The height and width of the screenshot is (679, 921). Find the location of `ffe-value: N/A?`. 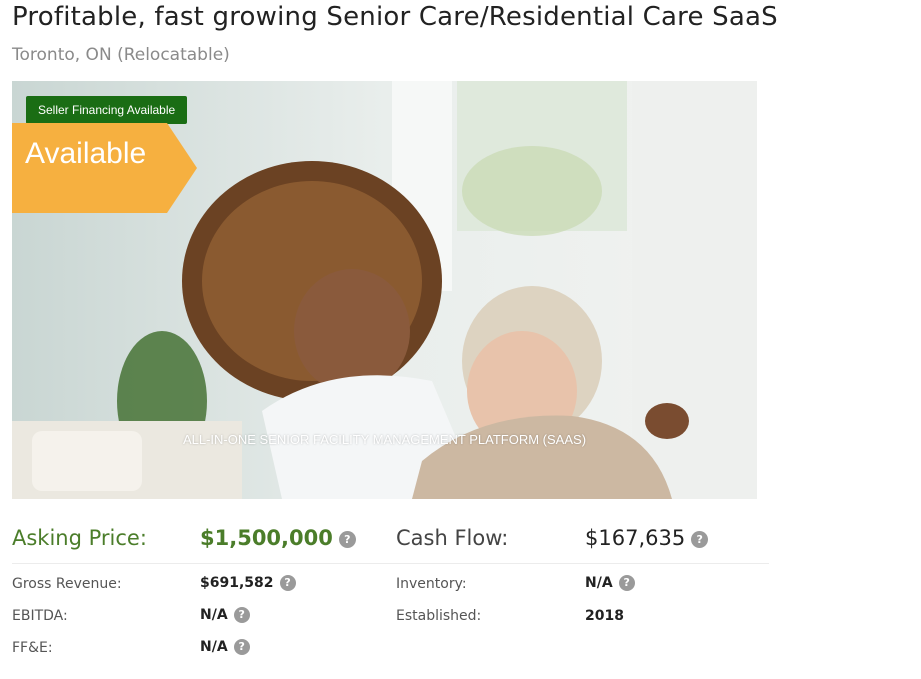

ffe-value: N/A? is located at coordinates (225, 647).